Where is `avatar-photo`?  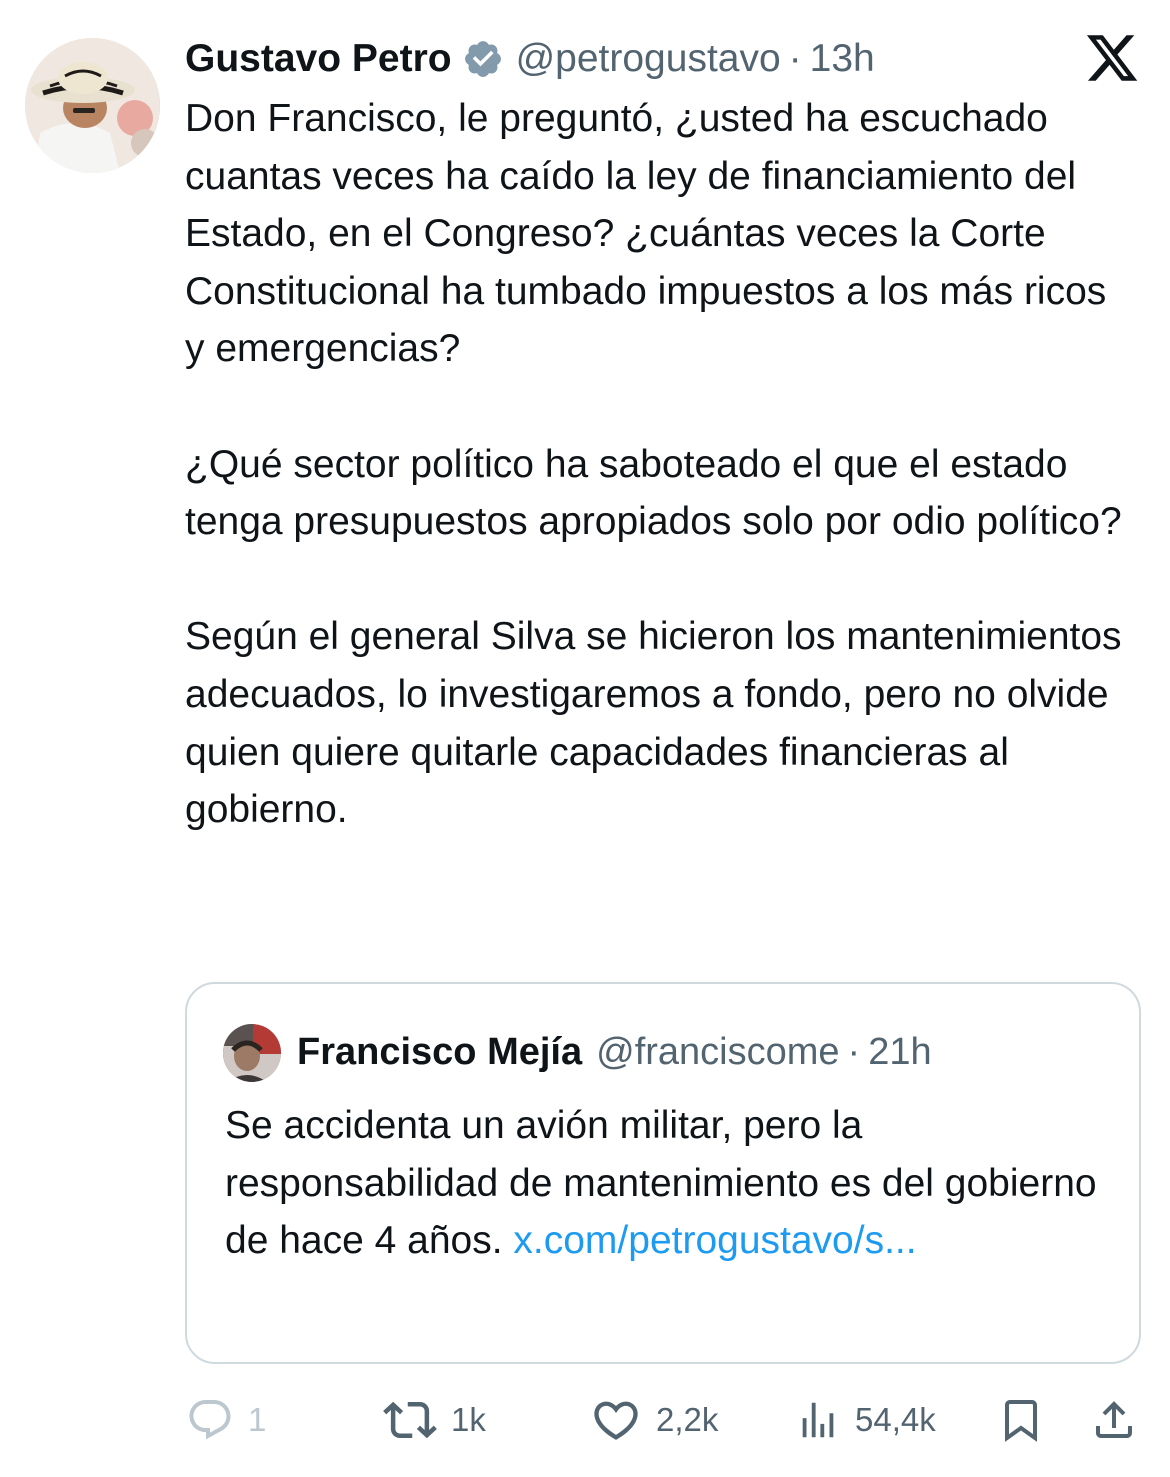
avatar-photo is located at coordinates (92, 105).